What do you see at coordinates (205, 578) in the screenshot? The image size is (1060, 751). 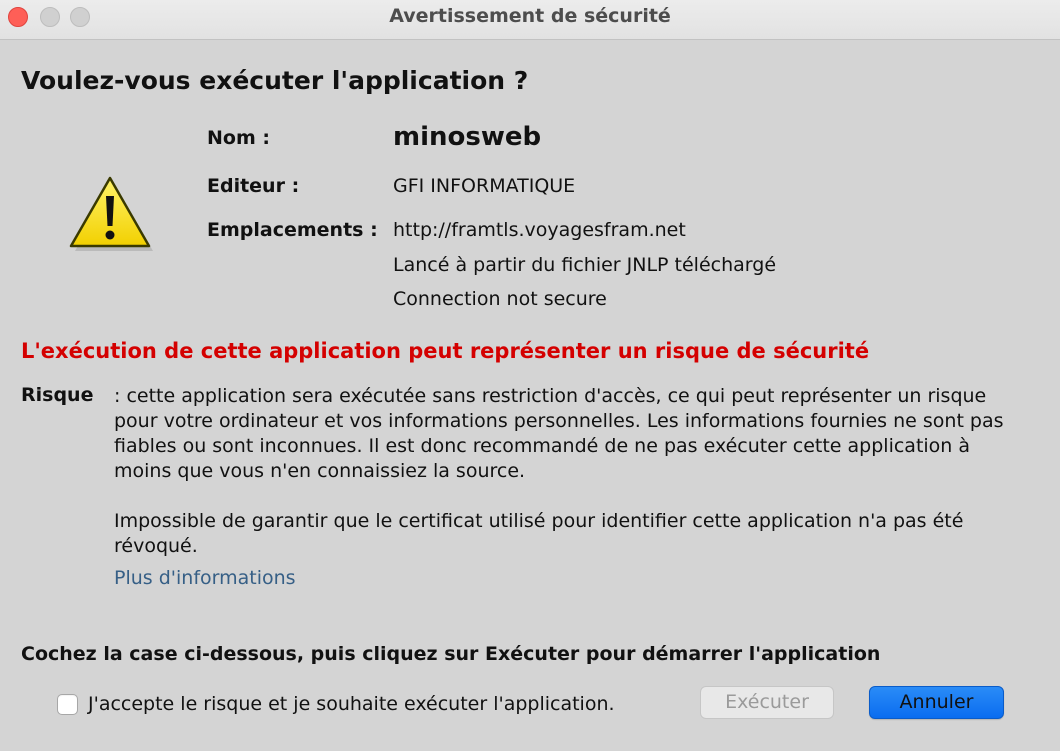 I see `more-info-link: Plus d'informations` at bounding box center [205, 578].